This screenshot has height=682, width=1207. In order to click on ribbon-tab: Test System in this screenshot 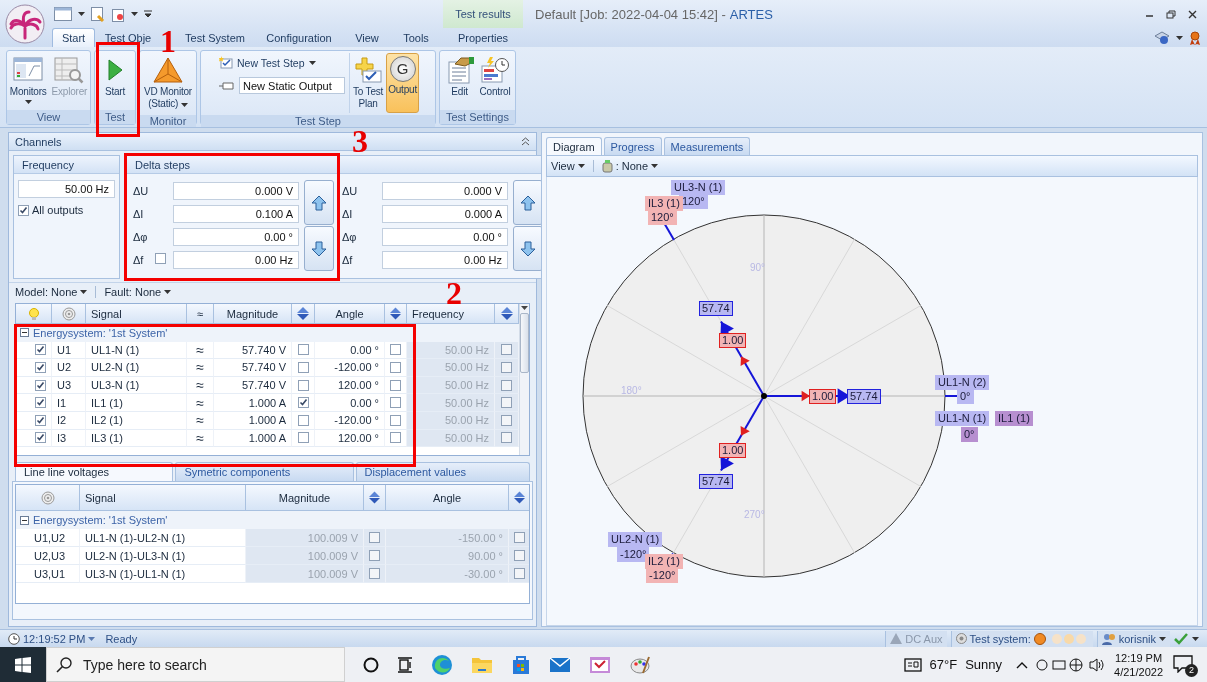, I will do `click(215, 37)`.